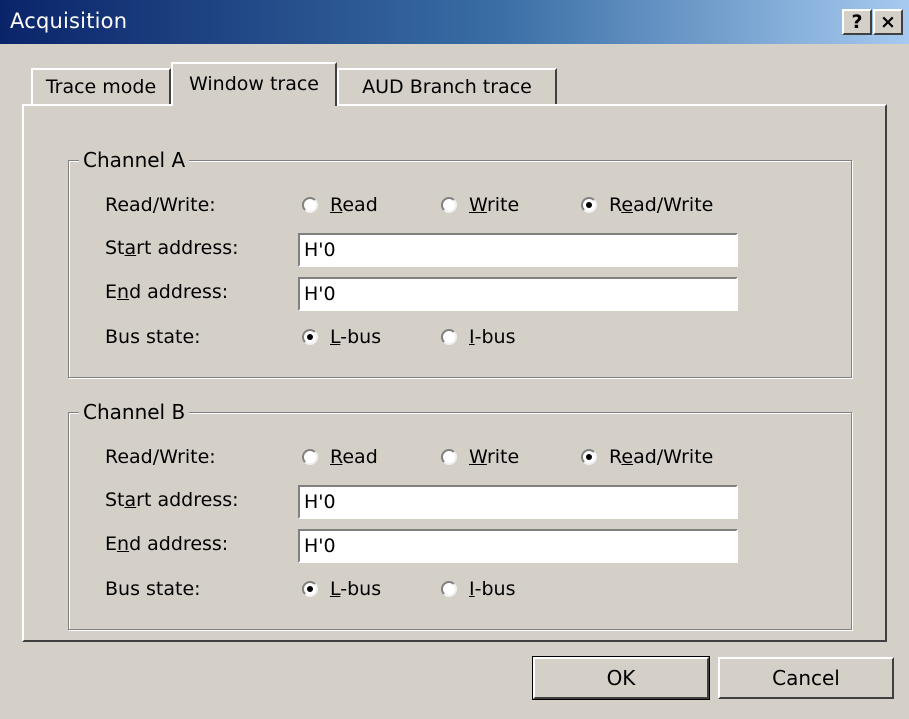  Describe the element at coordinates (857, 22) in the screenshot. I see `help-button: ?` at that location.